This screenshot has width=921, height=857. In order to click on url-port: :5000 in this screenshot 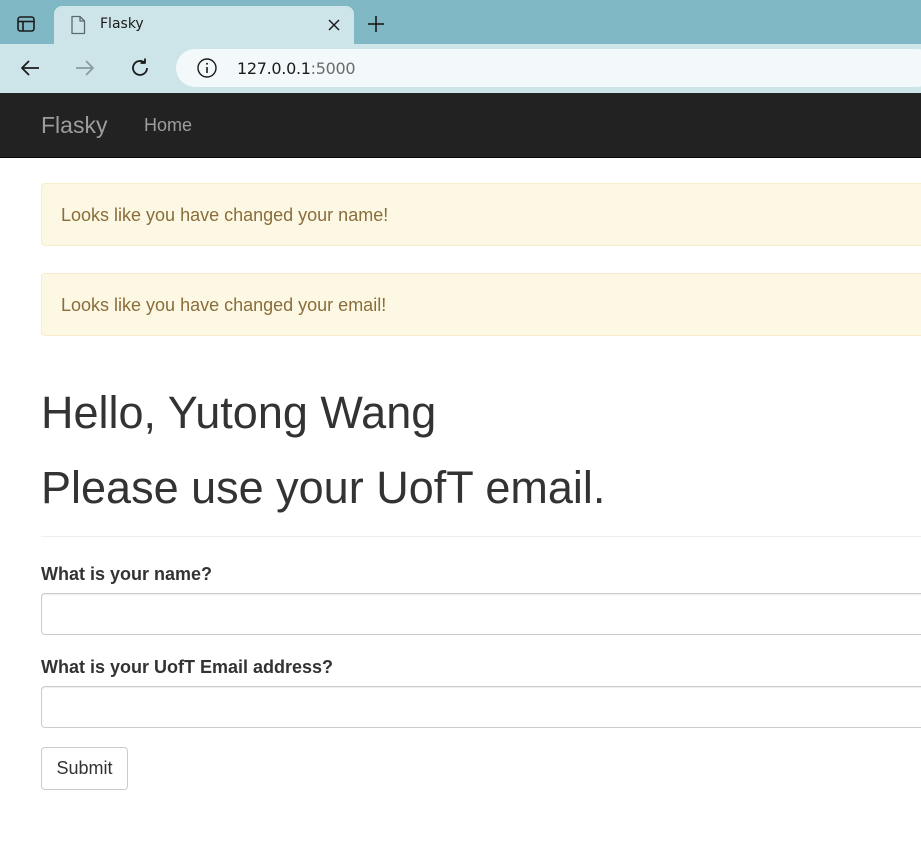, I will do `click(333, 68)`.